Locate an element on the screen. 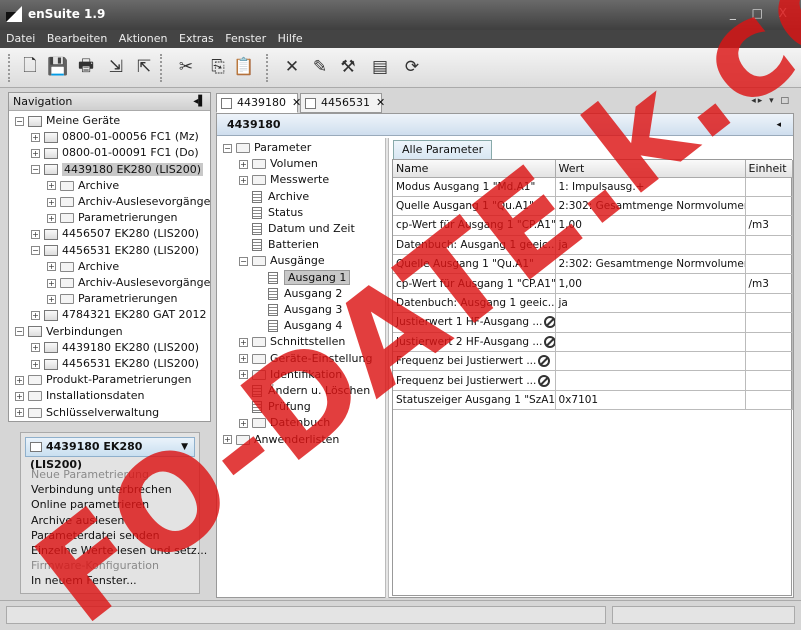 The width and height of the screenshot is (801, 630). tab-alle-parameter: Alle Parameter is located at coordinates (443, 150).